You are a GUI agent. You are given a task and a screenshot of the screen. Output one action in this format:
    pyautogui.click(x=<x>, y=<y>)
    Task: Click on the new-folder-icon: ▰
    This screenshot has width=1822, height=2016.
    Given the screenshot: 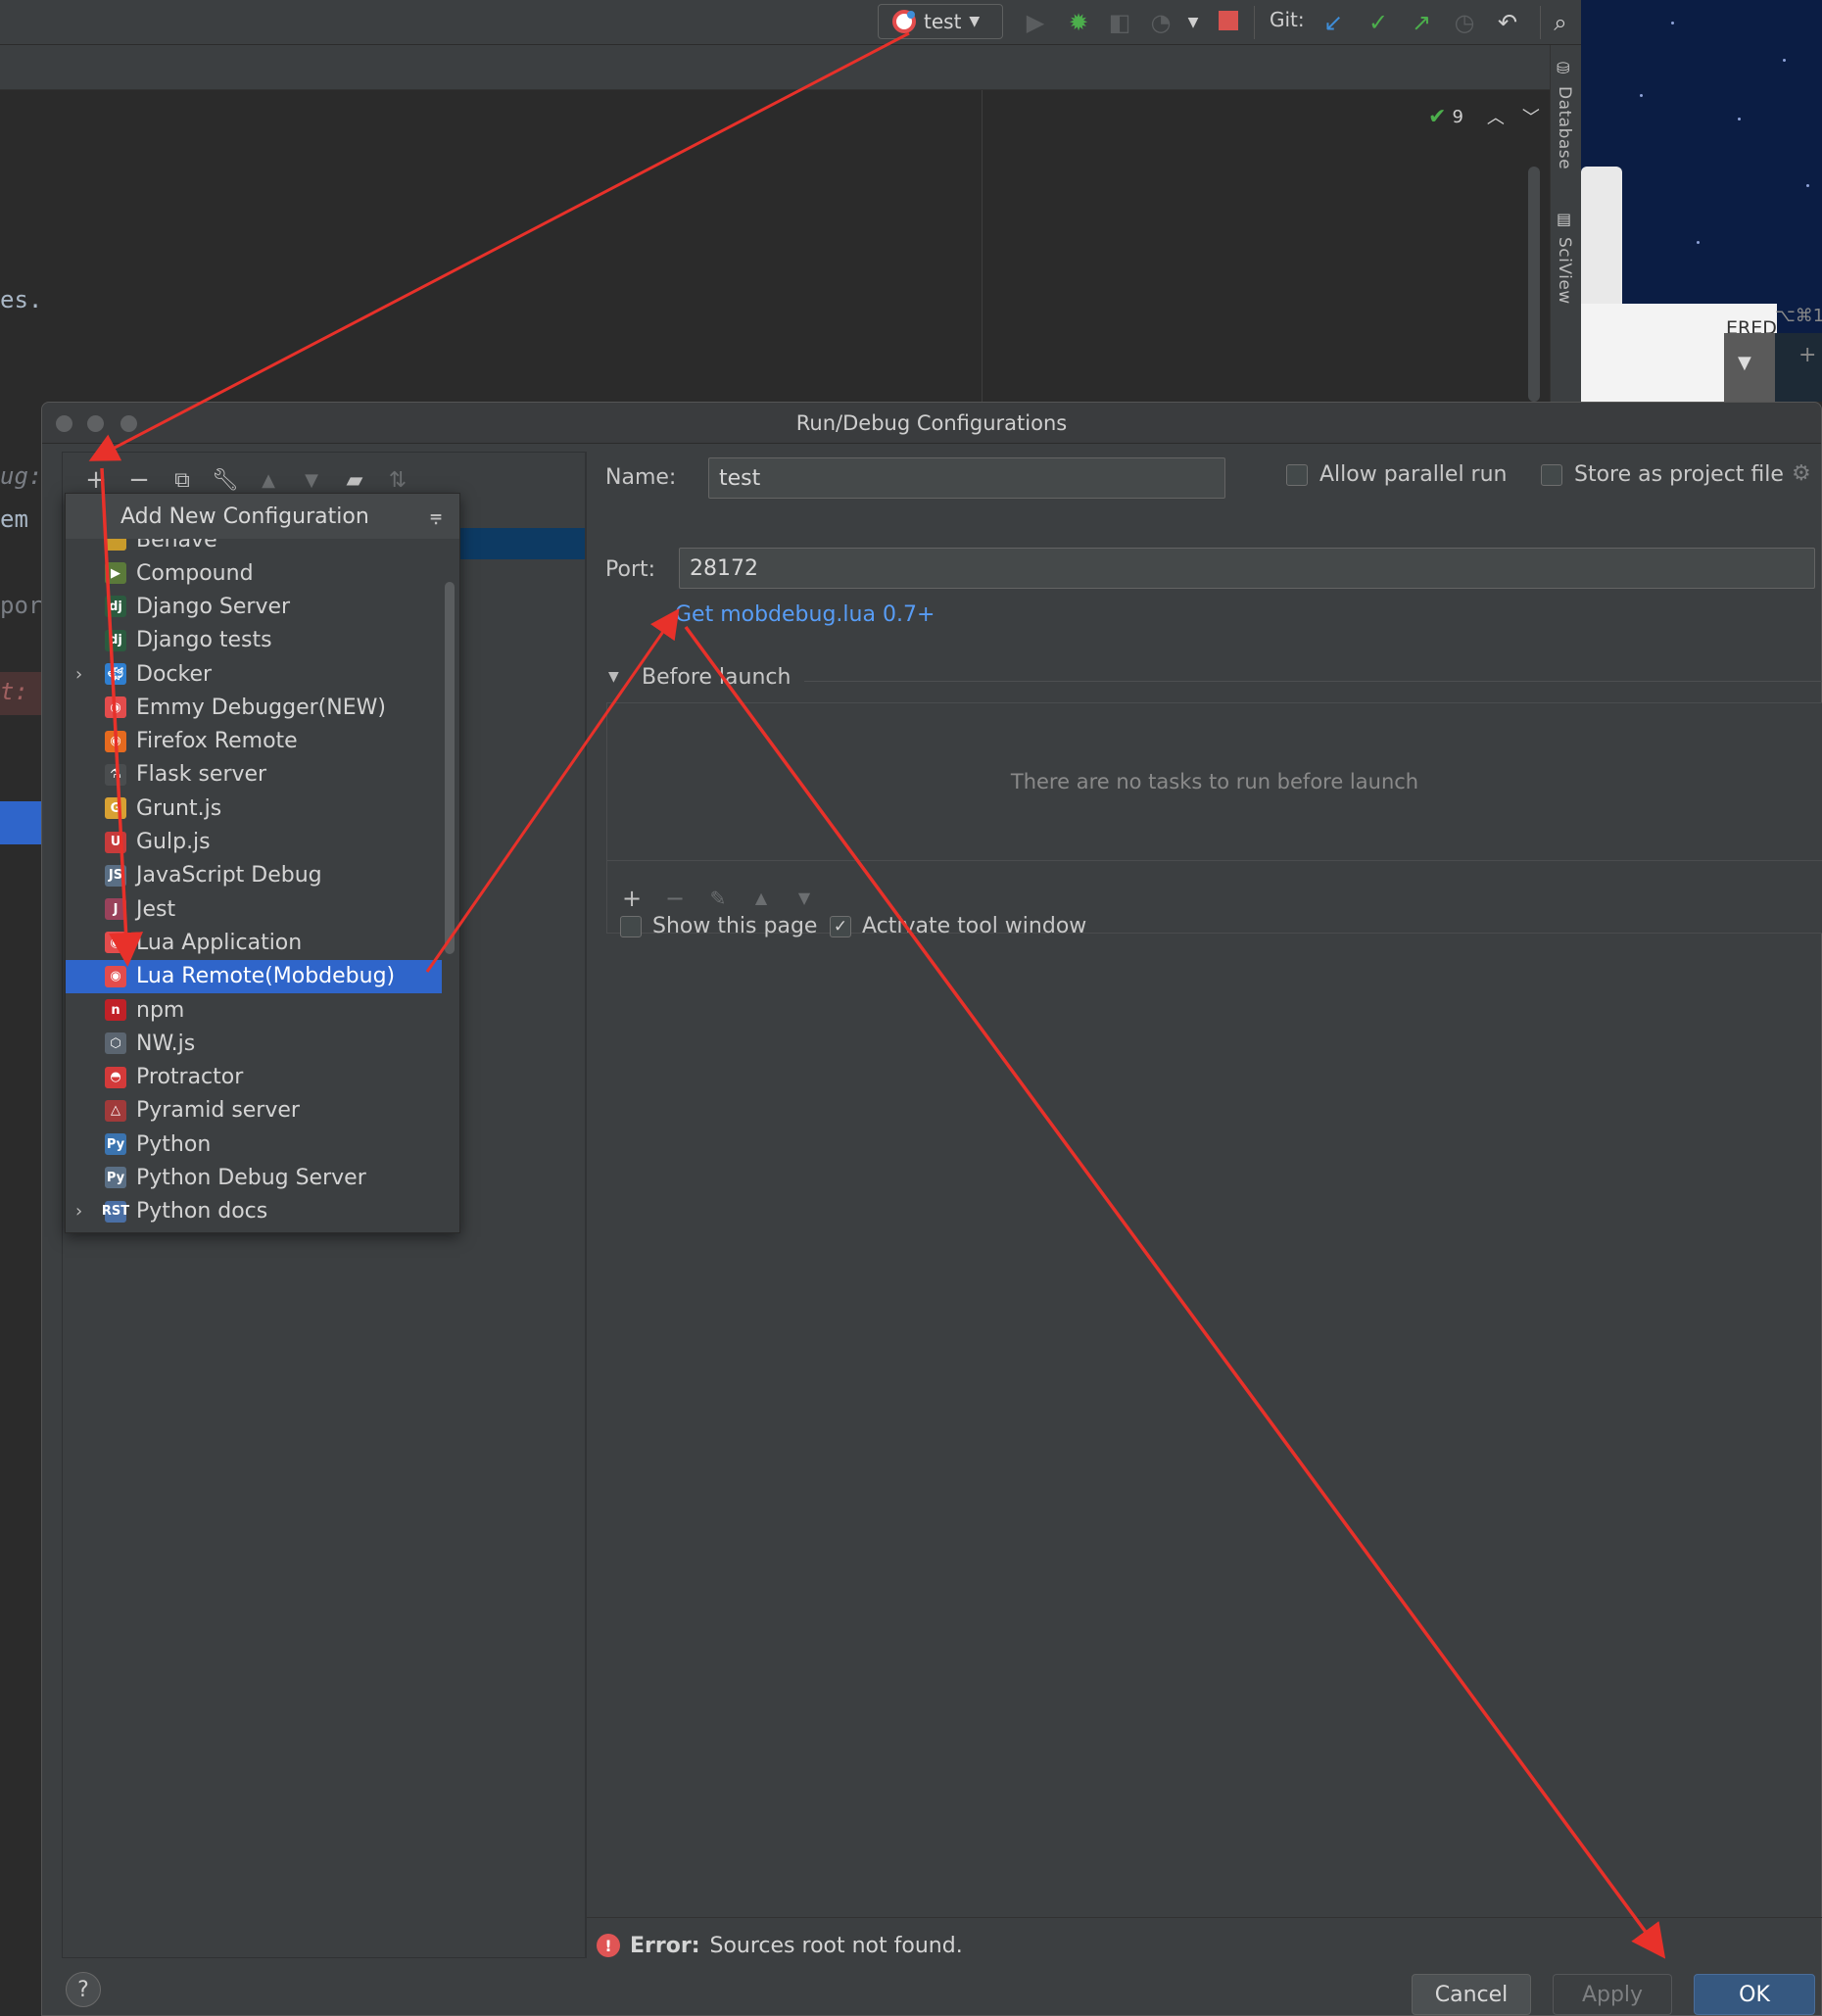 What is the action you would take?
    pyautogui.click(x=355, y=480)
    